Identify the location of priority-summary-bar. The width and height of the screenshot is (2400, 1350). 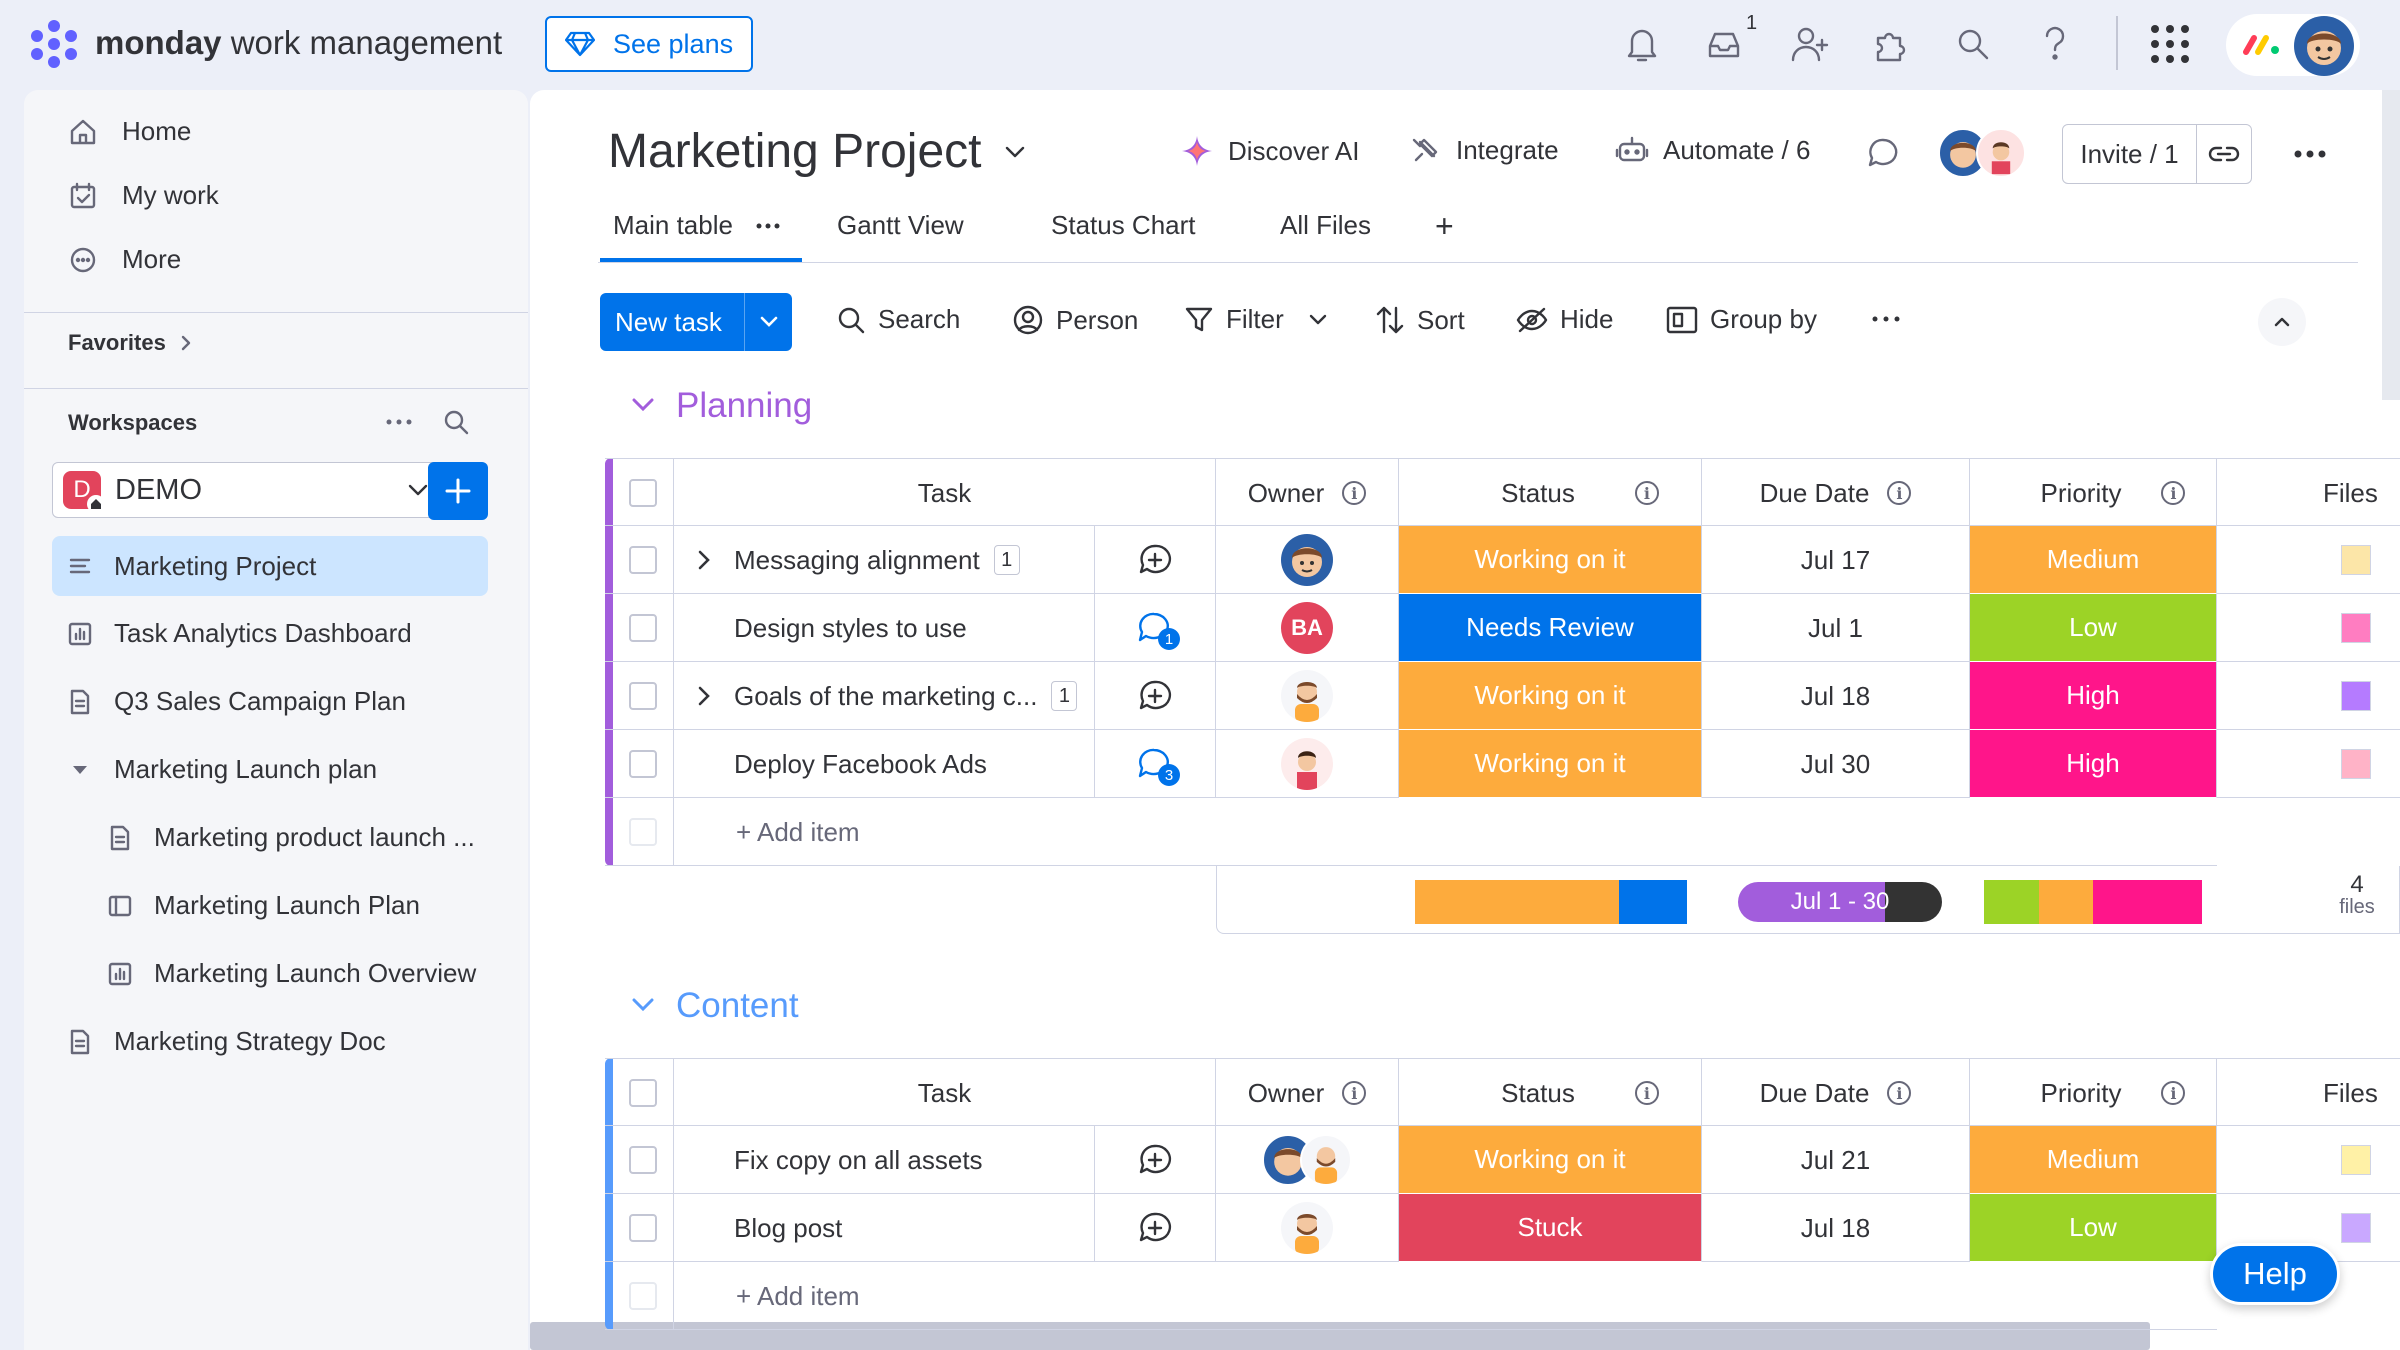
(2093, 902).